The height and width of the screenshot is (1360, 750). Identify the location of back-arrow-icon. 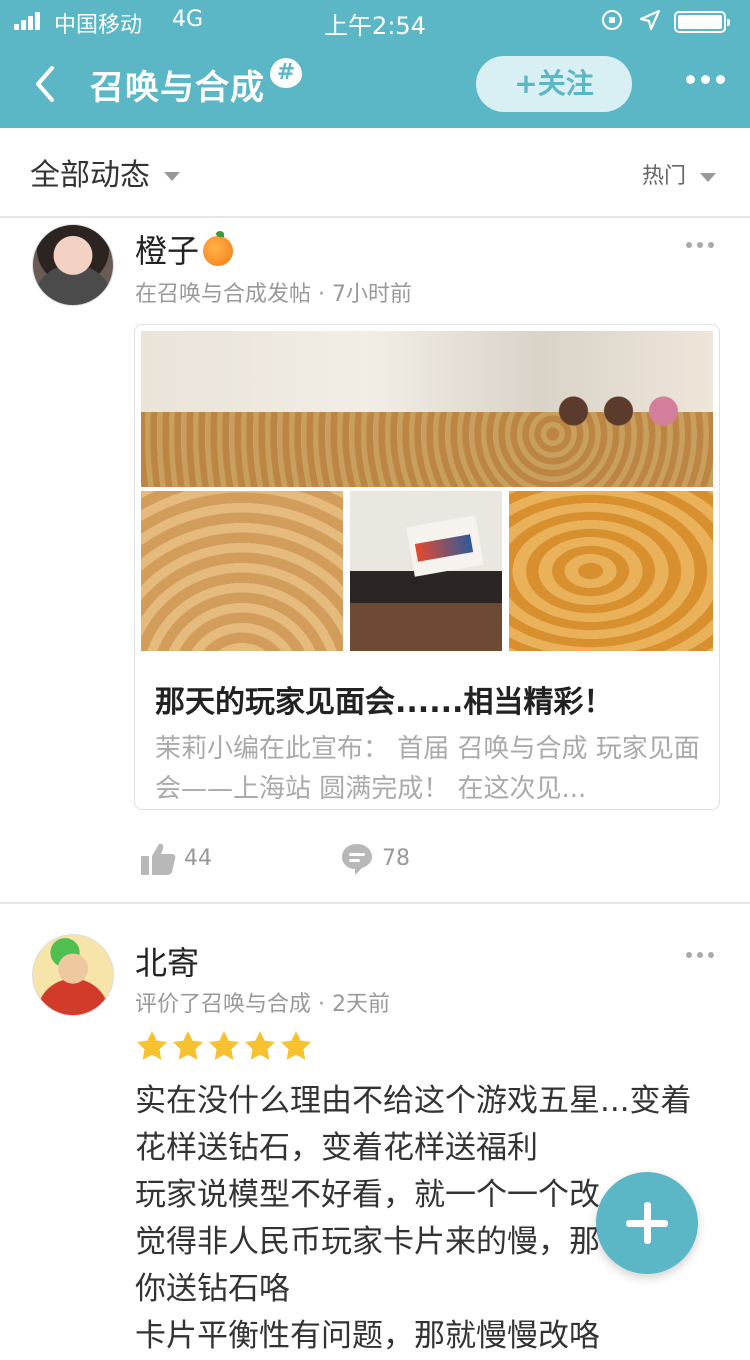
(48, 84).